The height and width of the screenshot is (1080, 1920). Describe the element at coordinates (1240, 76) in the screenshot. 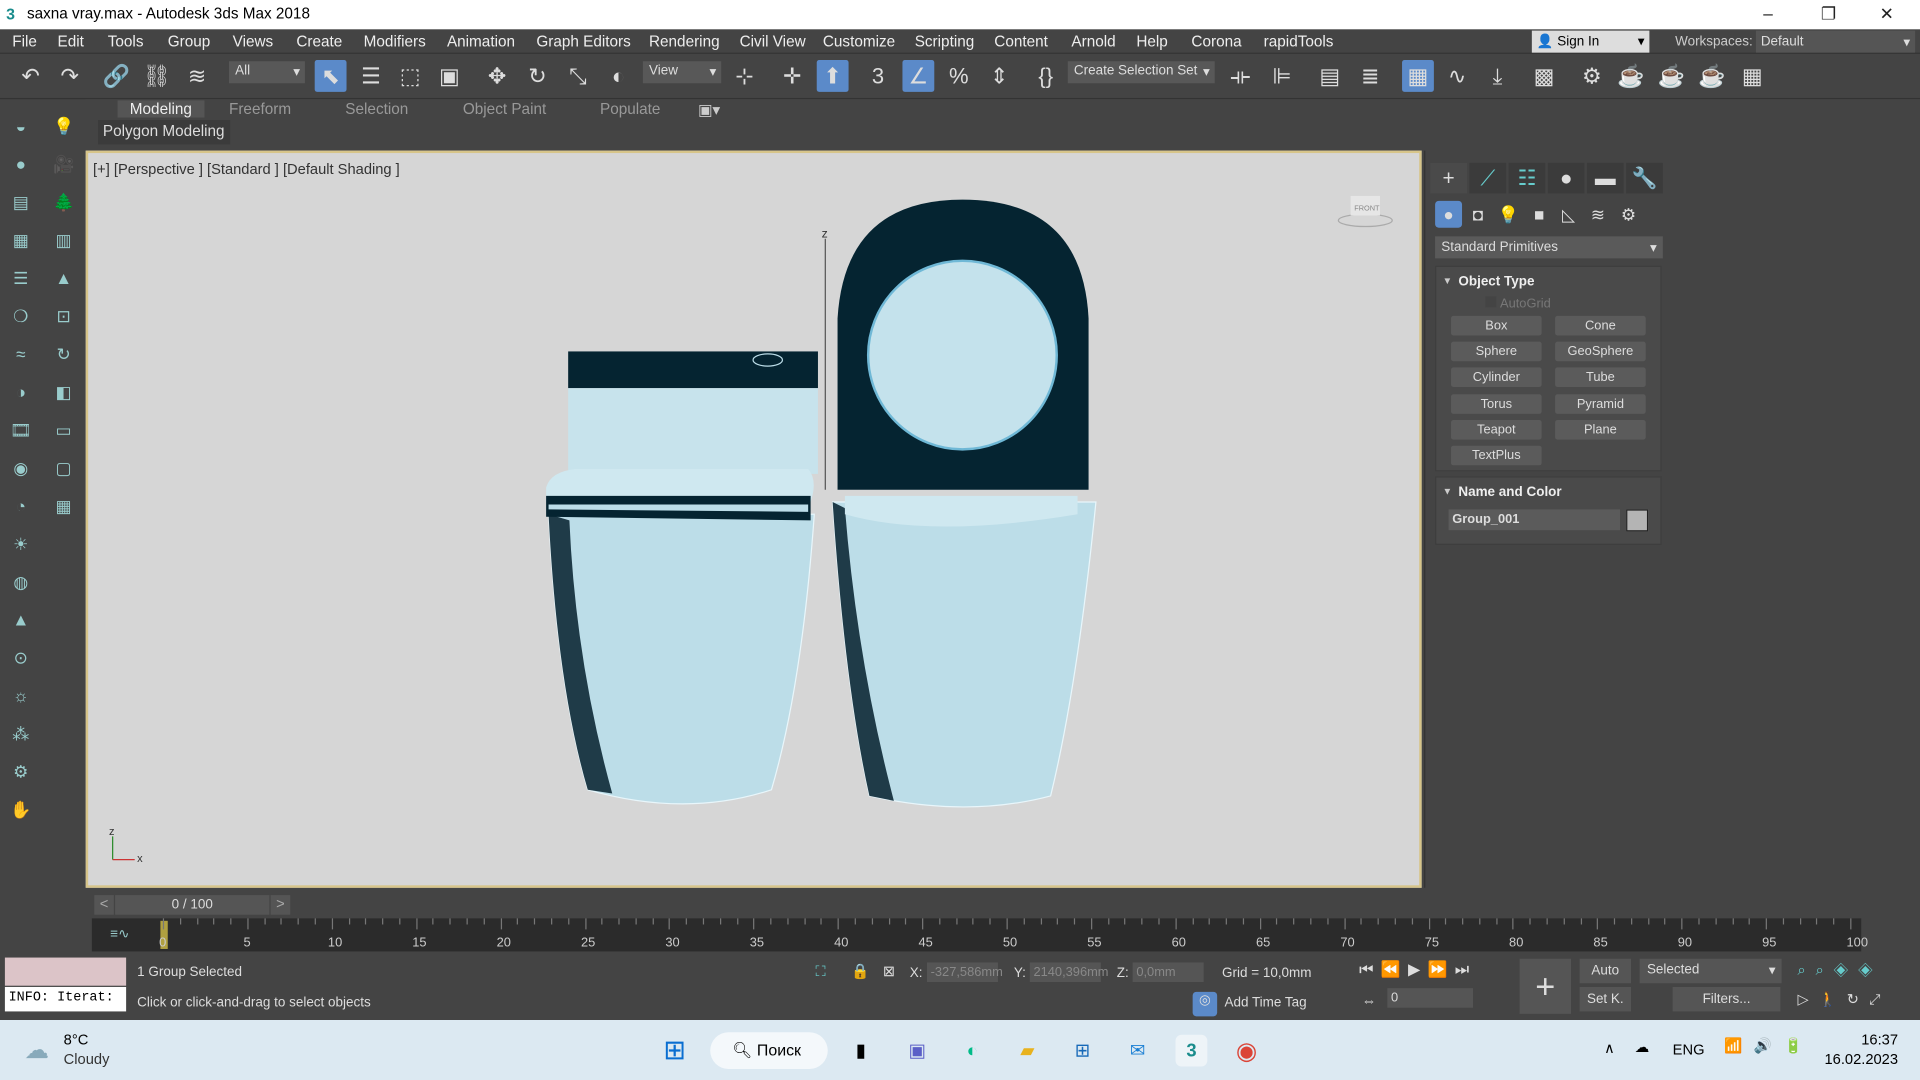

I see `mirror-icon: ⟛` at that location.